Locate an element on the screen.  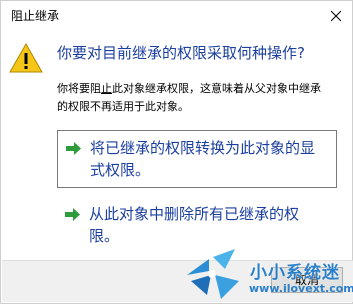
xiaoxiao-logo-icon is located at coordinates (213, 274).